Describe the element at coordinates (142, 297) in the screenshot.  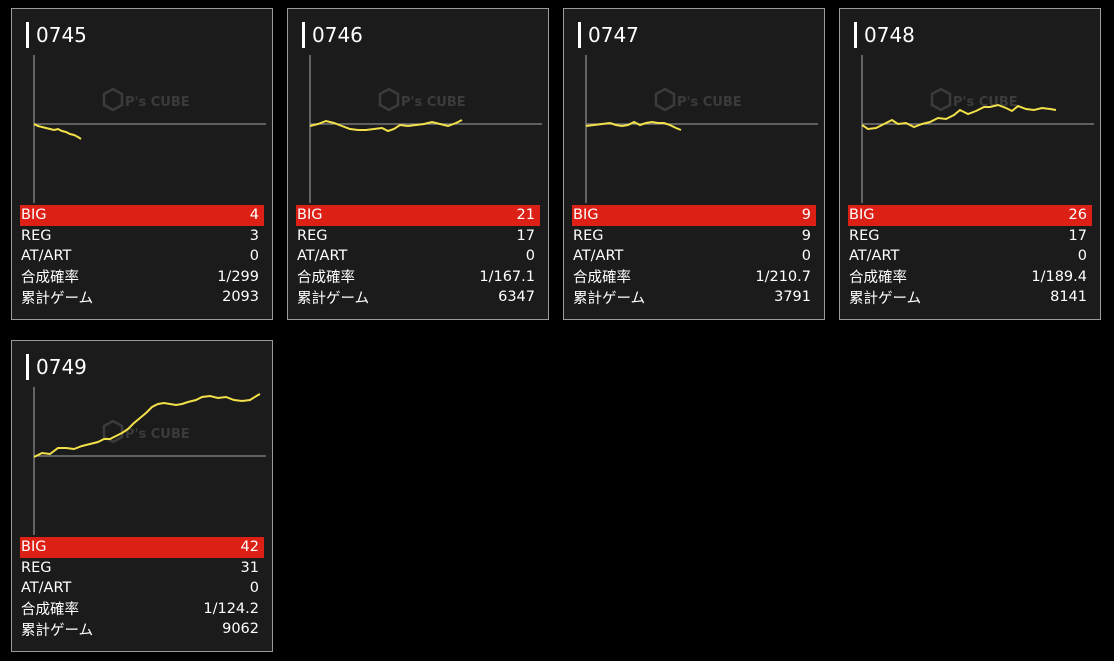
I see `stat-row-games: 累計ゲーム 2093` at that location.